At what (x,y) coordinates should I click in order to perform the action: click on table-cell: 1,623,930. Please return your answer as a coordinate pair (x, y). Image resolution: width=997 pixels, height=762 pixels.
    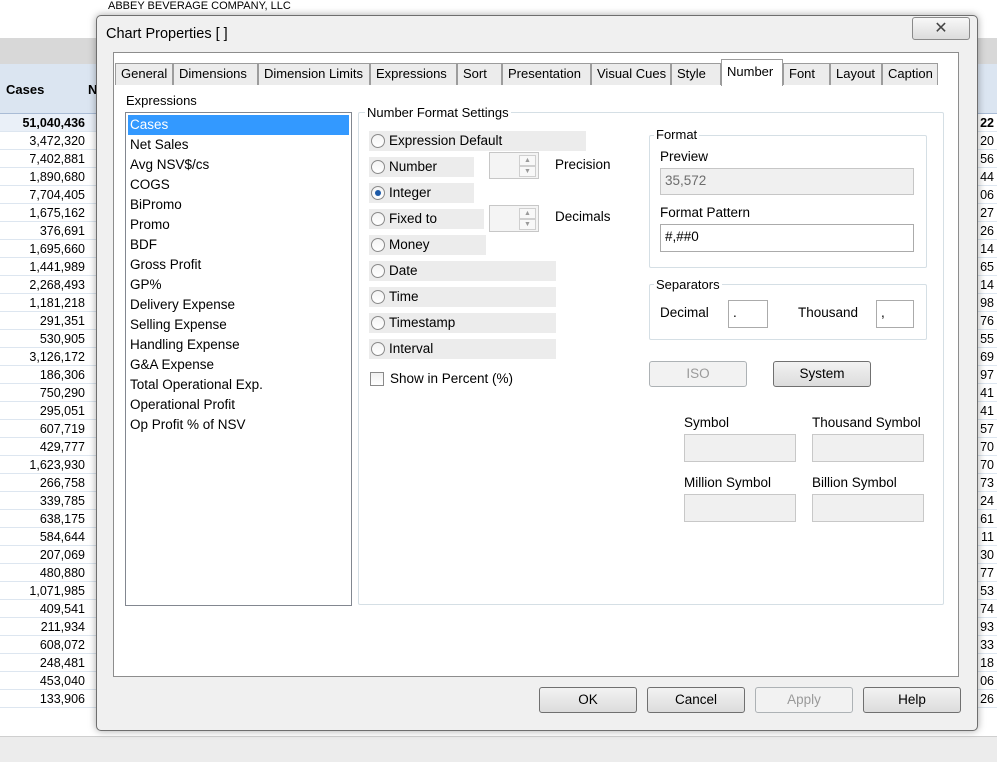
    Looking at the image, I should click on (50, 465).